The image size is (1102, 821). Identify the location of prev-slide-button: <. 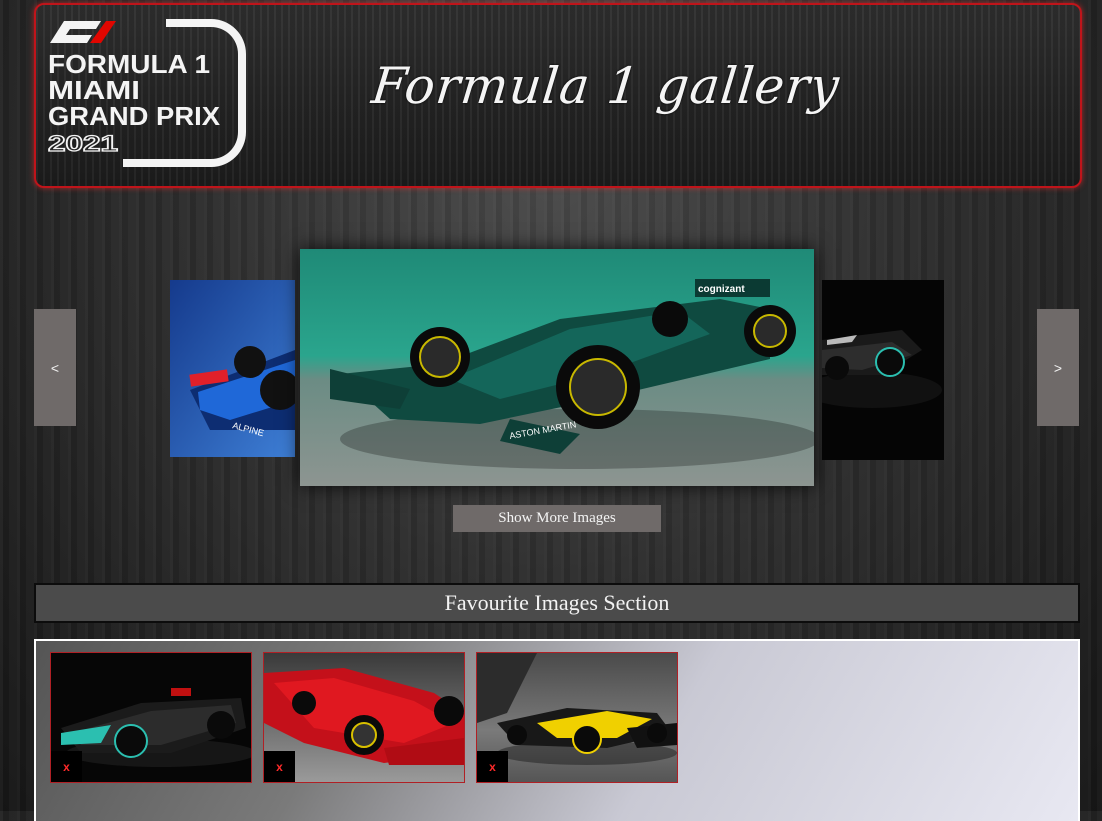
(55, 367).